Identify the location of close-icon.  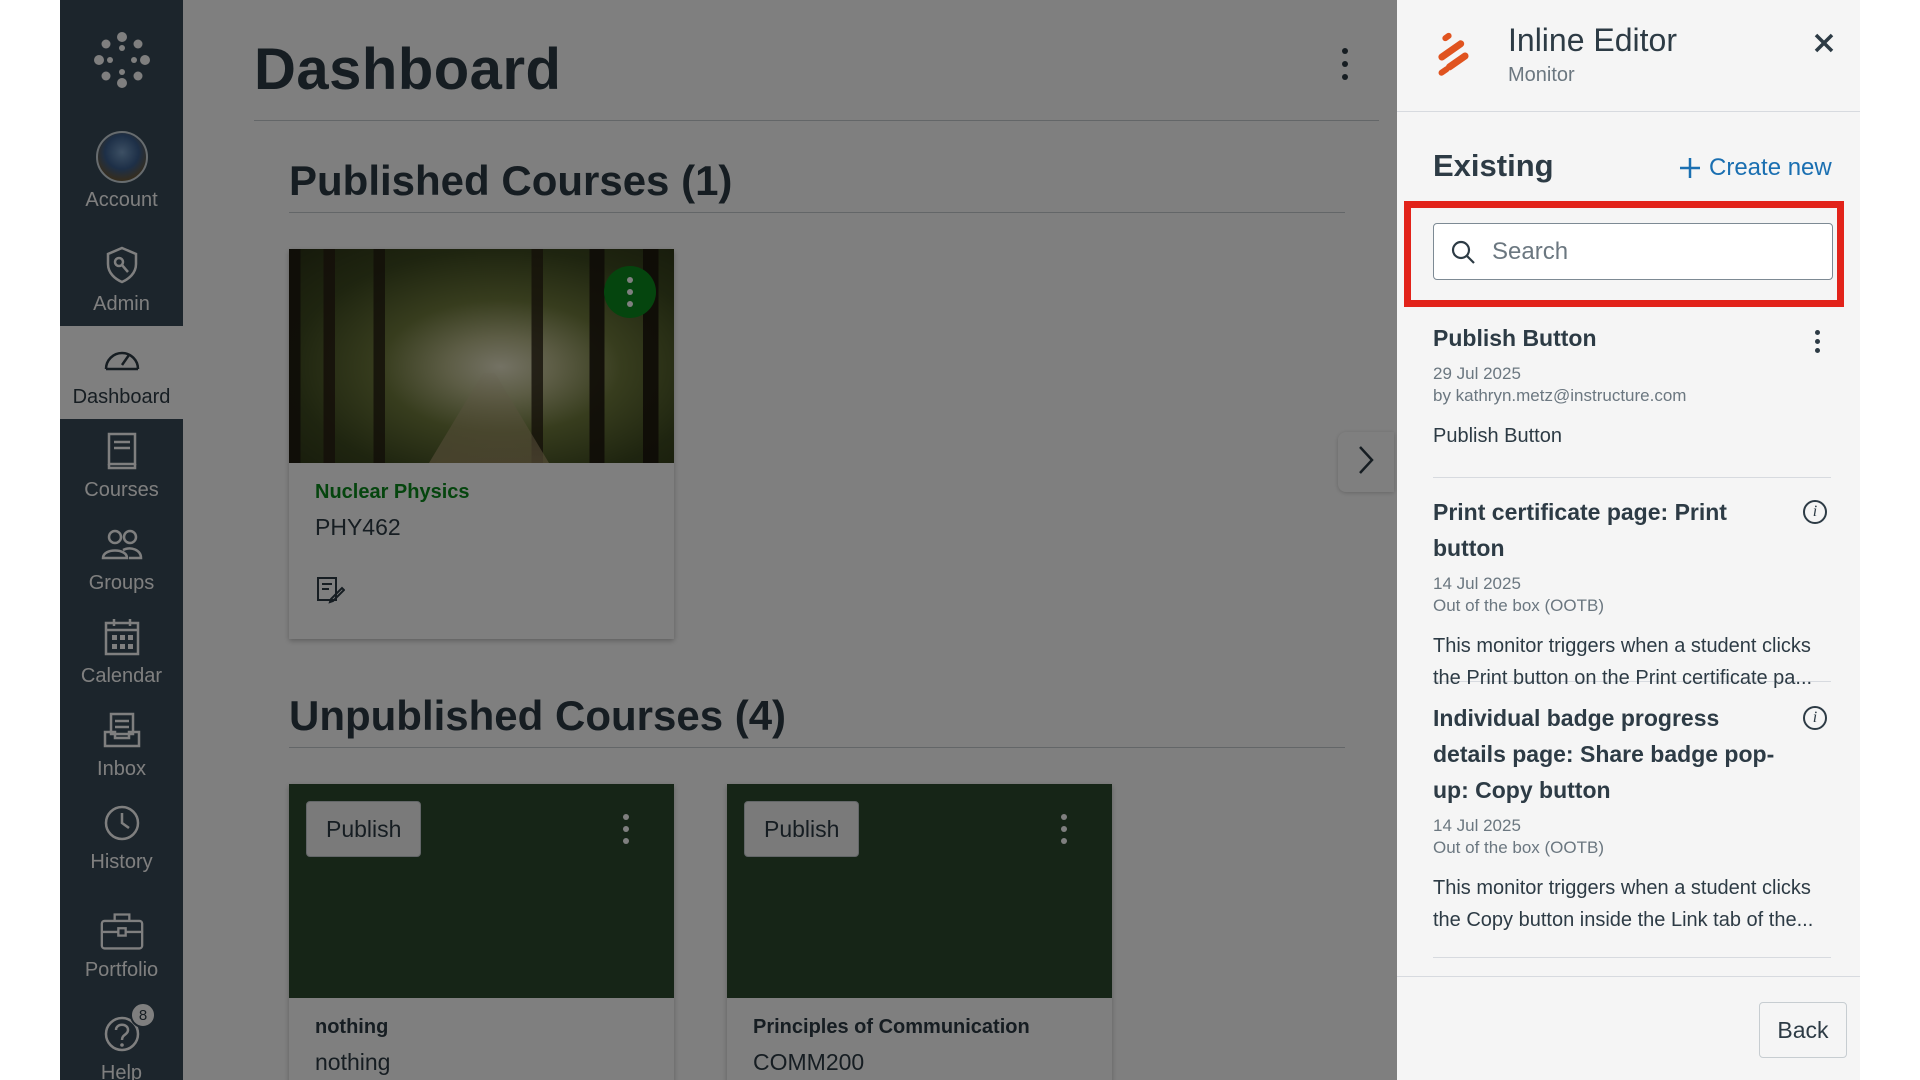
(1824, 43).